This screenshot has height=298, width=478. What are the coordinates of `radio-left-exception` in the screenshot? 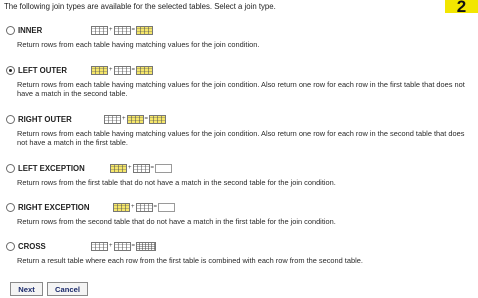 It's located at (10, 168).